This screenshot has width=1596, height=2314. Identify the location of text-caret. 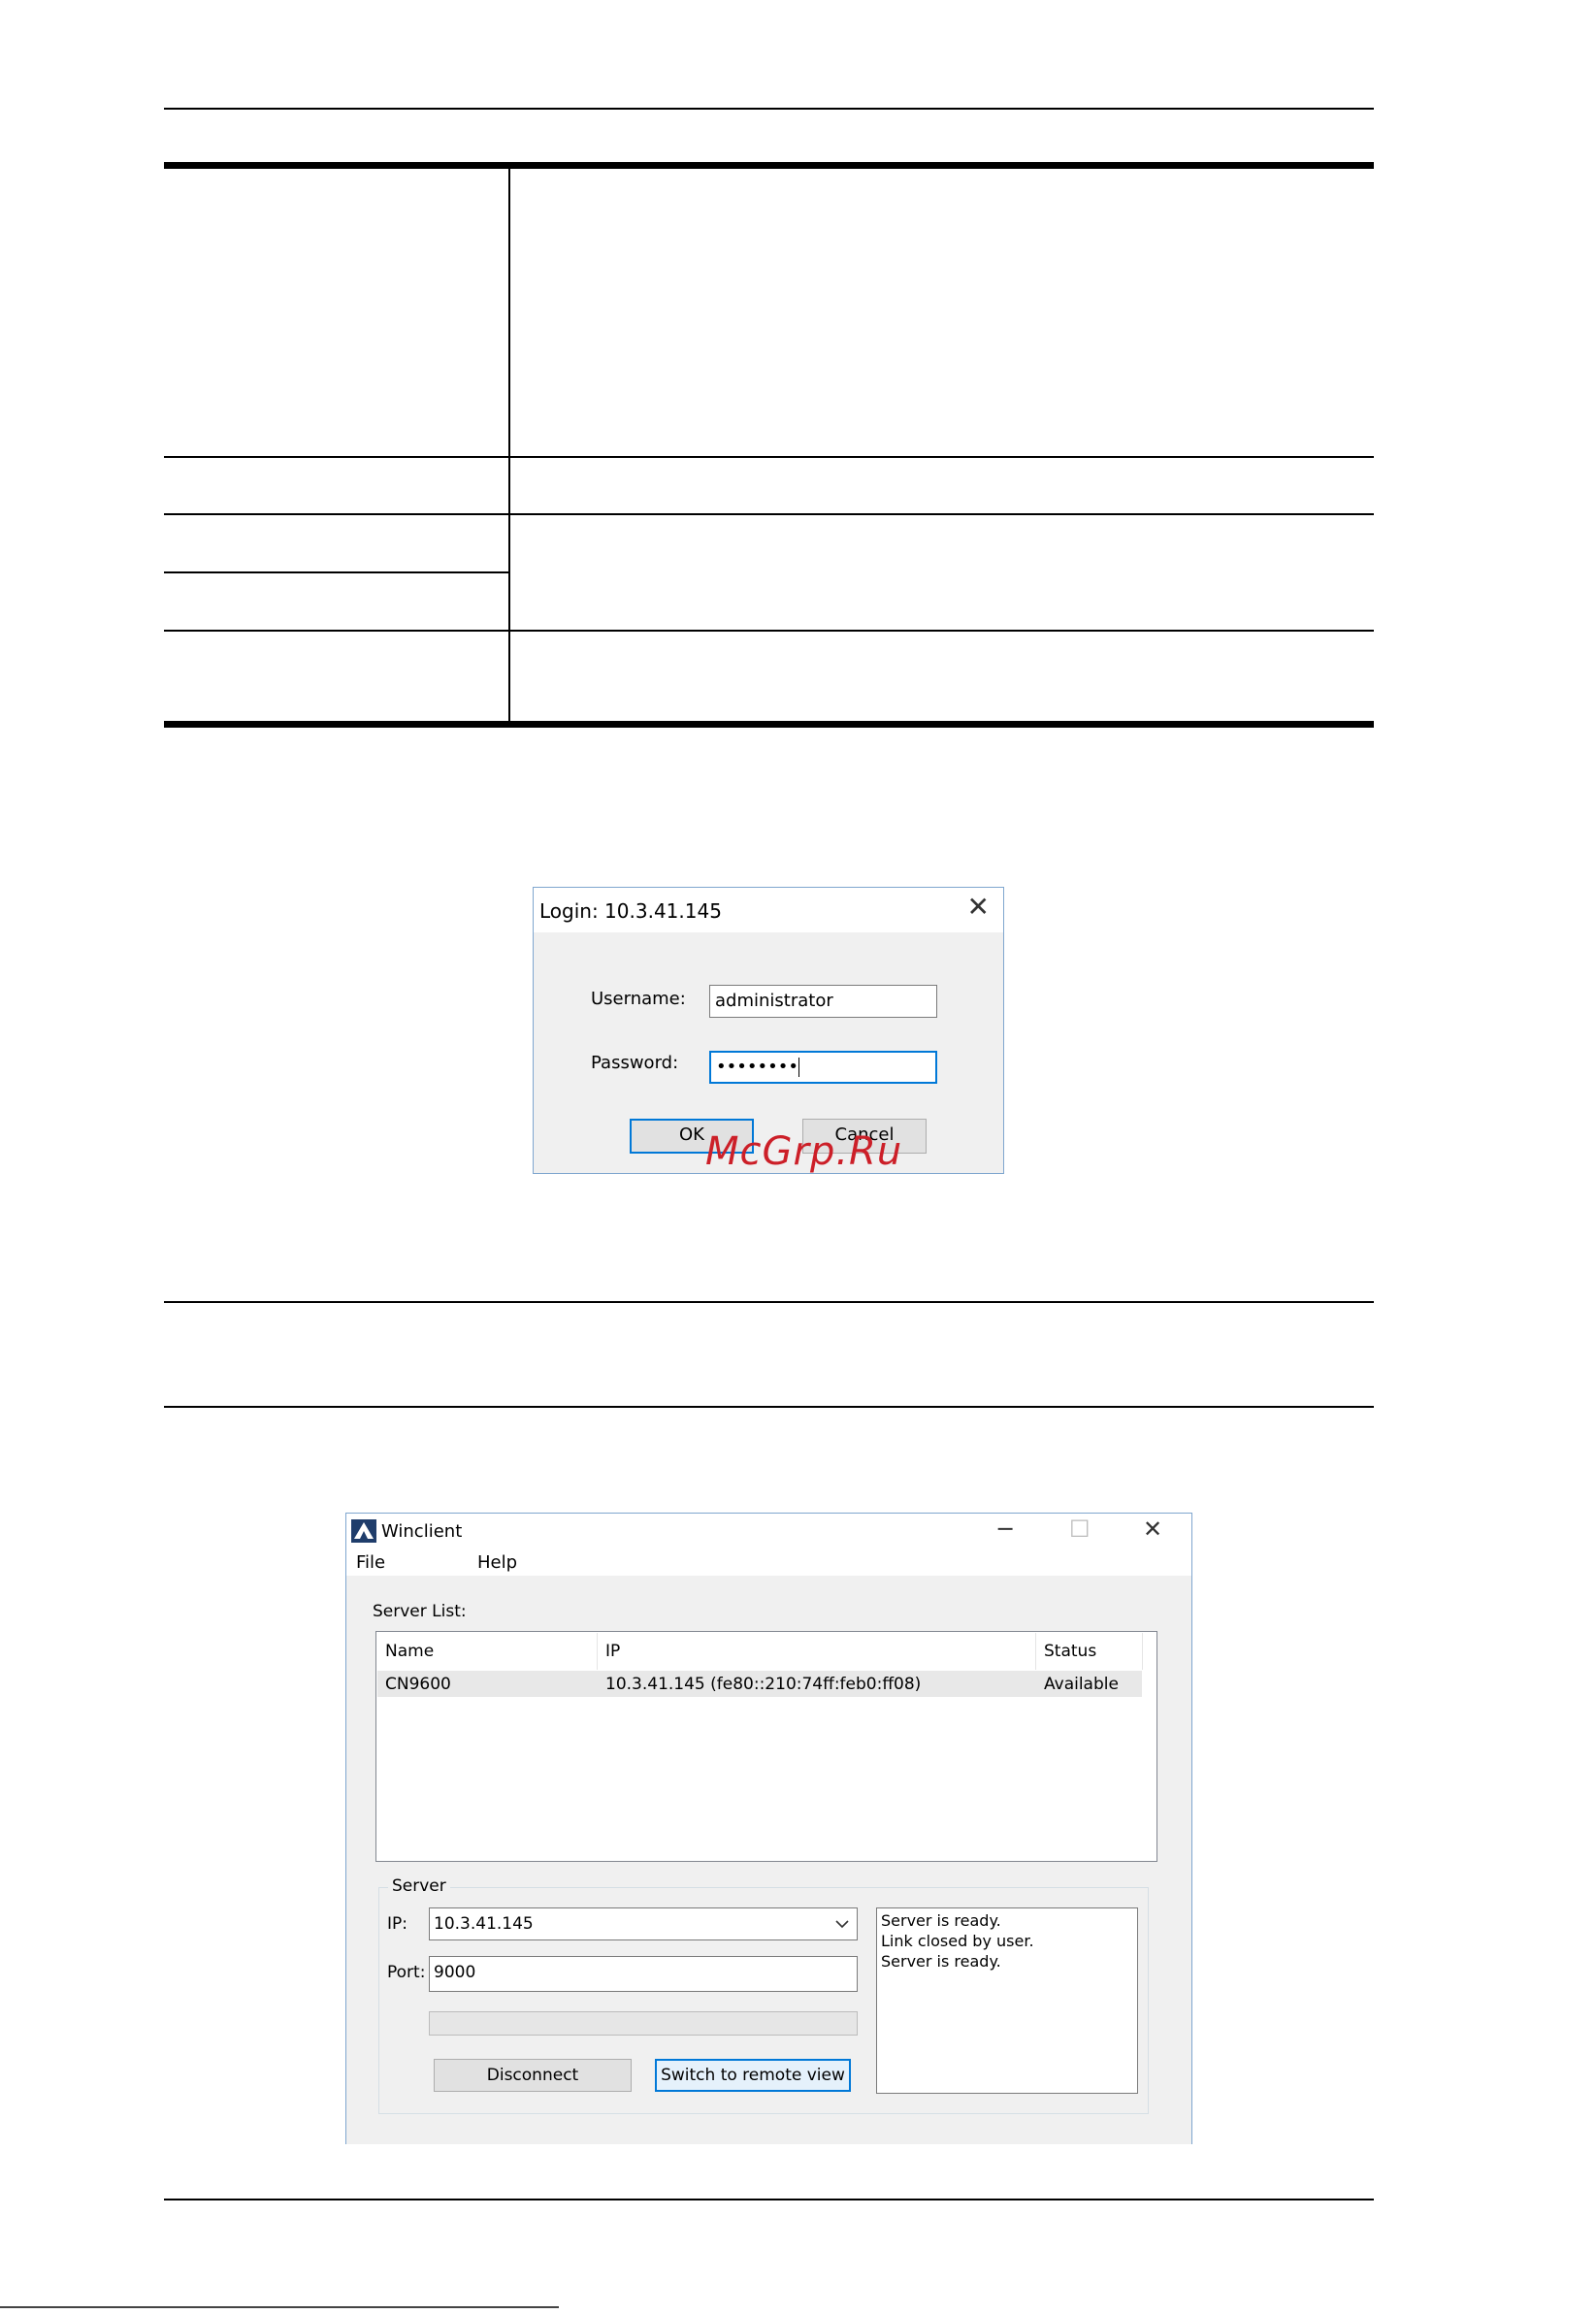
(798, 1067).